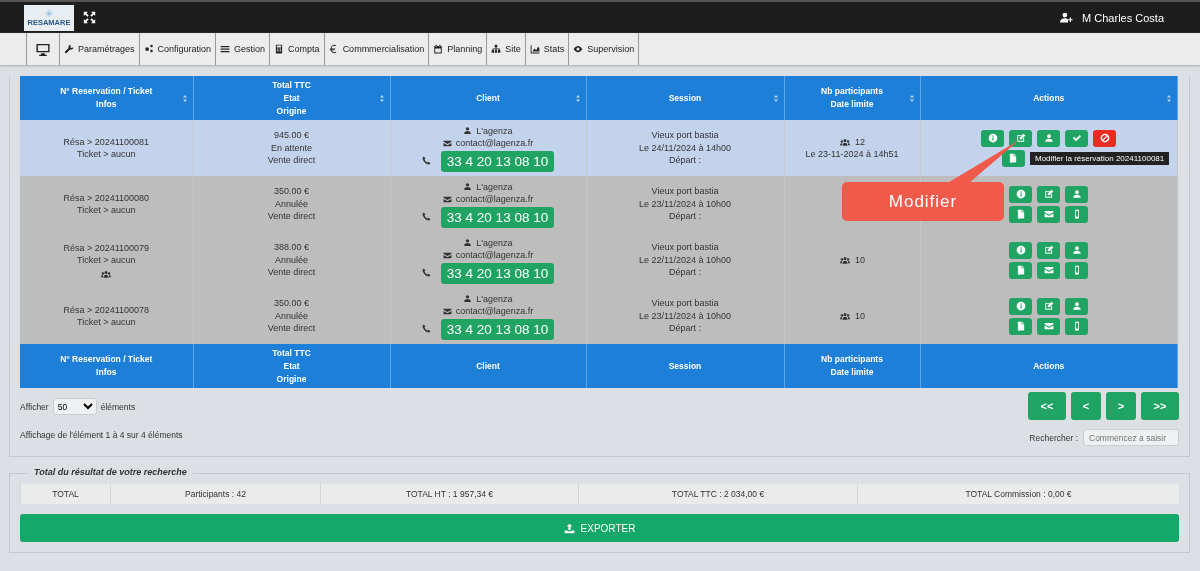 The height and width of the screenshot is (571, 1200). Describe the element at coordinates (296, 49) in the screenshot. I see `nav-menu-item: Compta` at that location.